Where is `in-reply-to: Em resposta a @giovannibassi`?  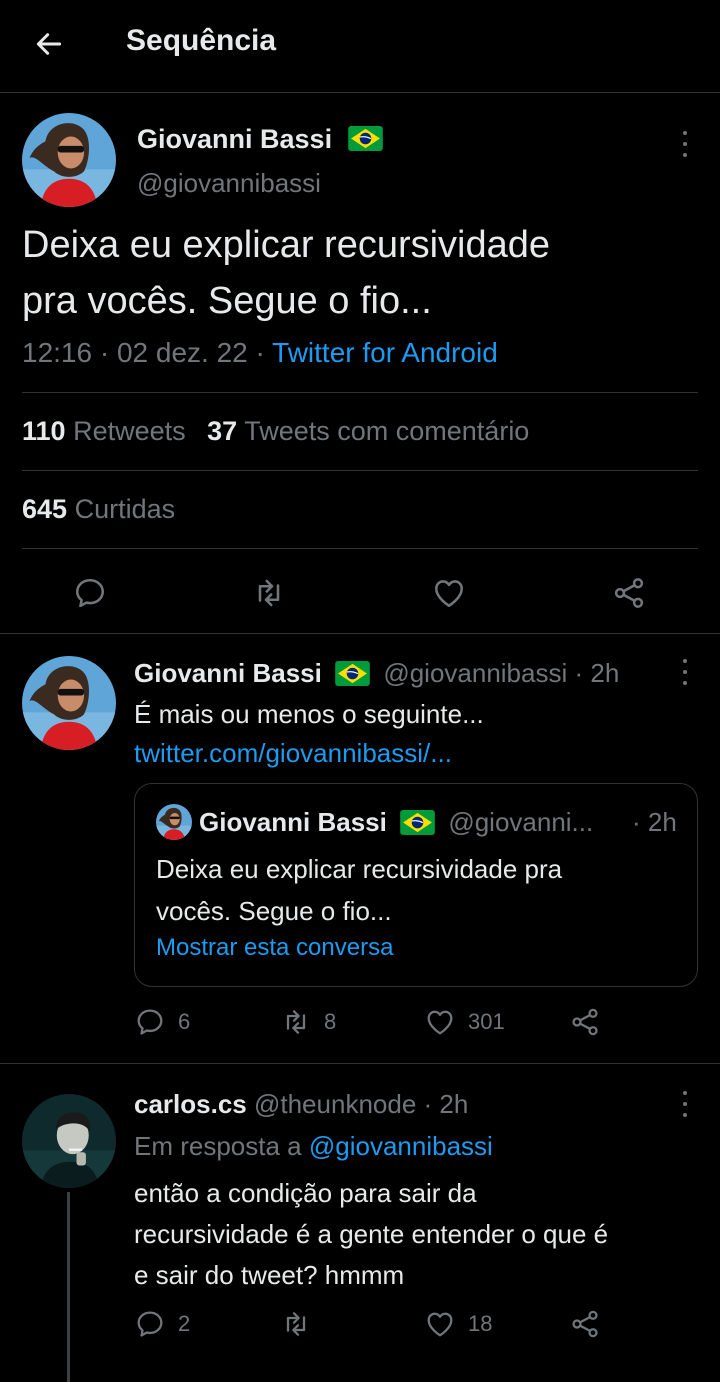
in-reply-to: Em resposta a @giovannibassi is located at coordinates (313, 1146).